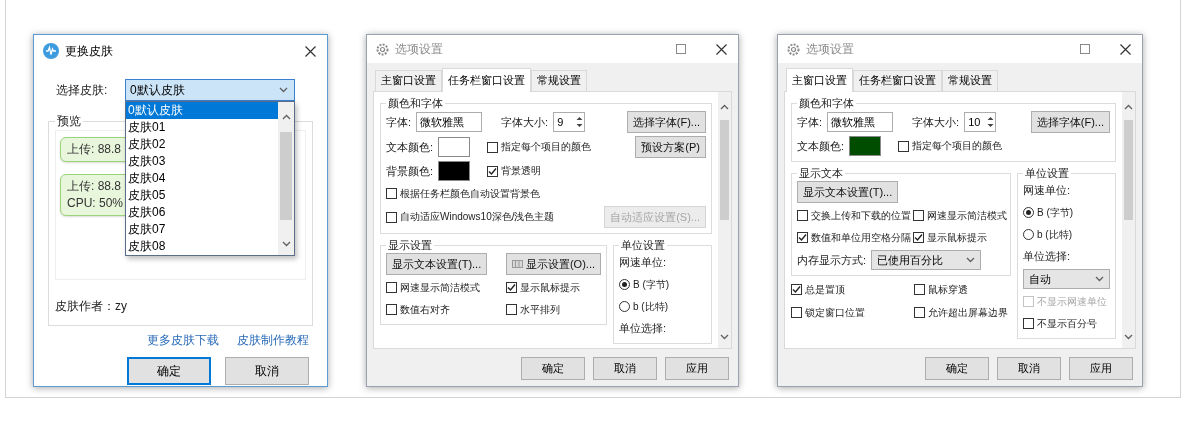 Image resolution: width=1187 pixels, height=425 pixels. Describe the element at coordinates (463, 193) in the screenshot. I see `checkbox: 根据任务栏颜色自动设置背景色` at that location.